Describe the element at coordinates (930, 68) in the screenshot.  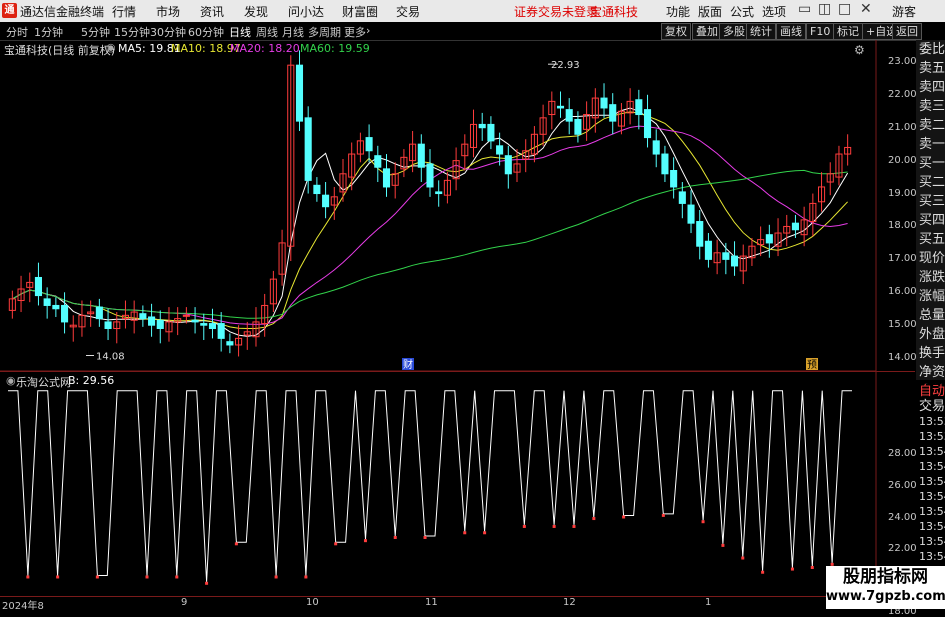
I see `side-item: 卖五` at that location.